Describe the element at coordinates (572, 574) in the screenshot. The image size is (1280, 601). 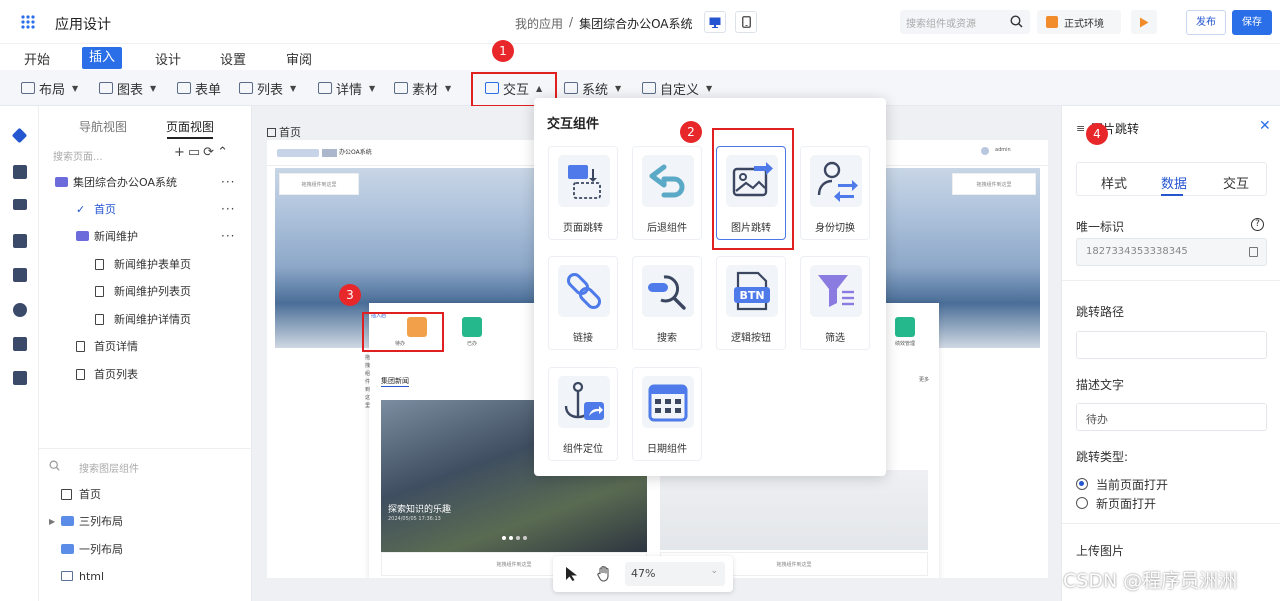
I see `pointer-tool-icon` at that location.